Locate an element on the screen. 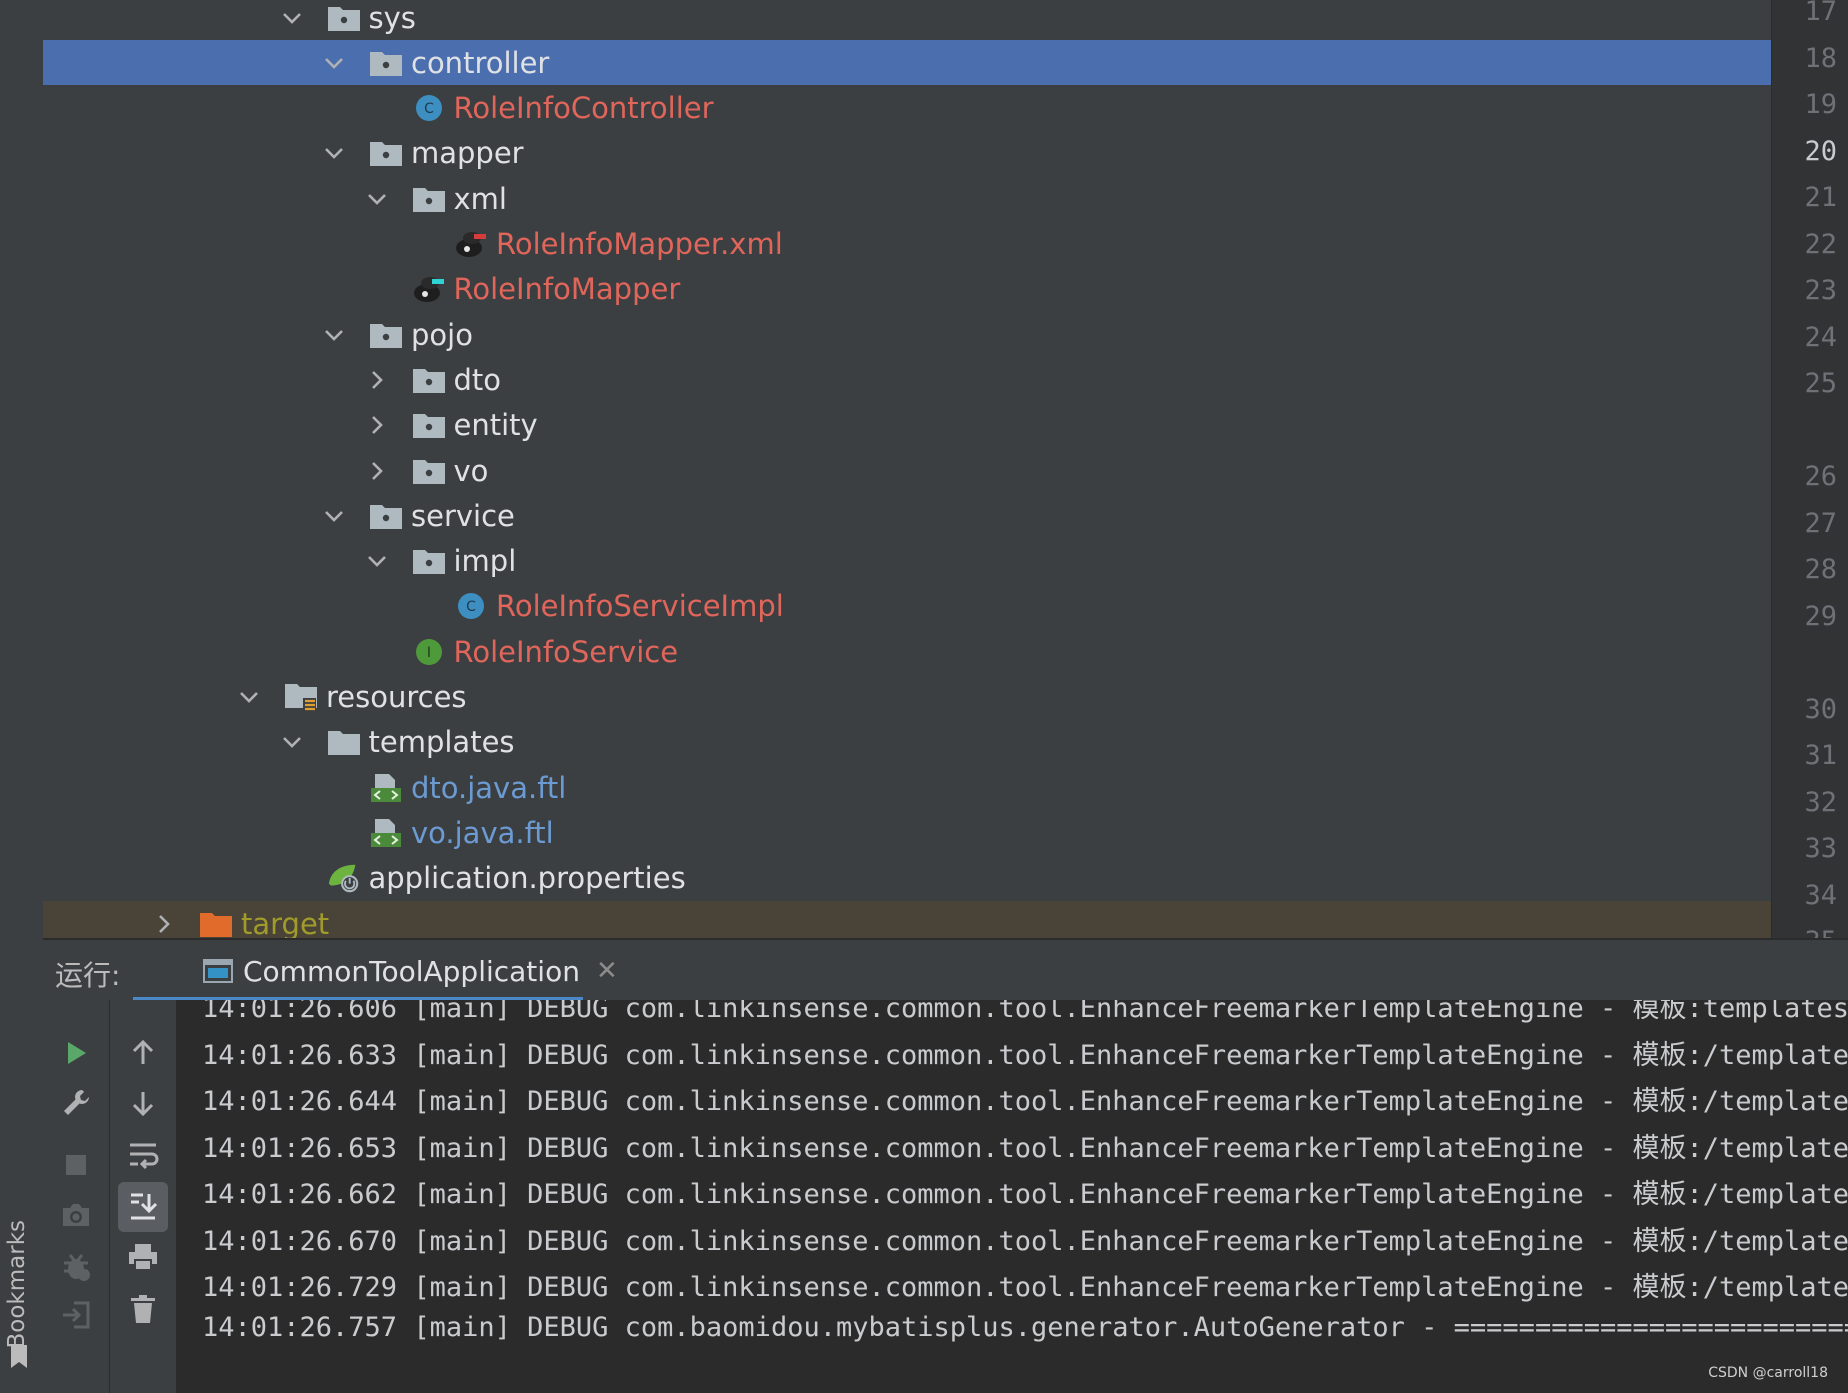  run-toolbar-secondary is located at coordinates (143, 1196).